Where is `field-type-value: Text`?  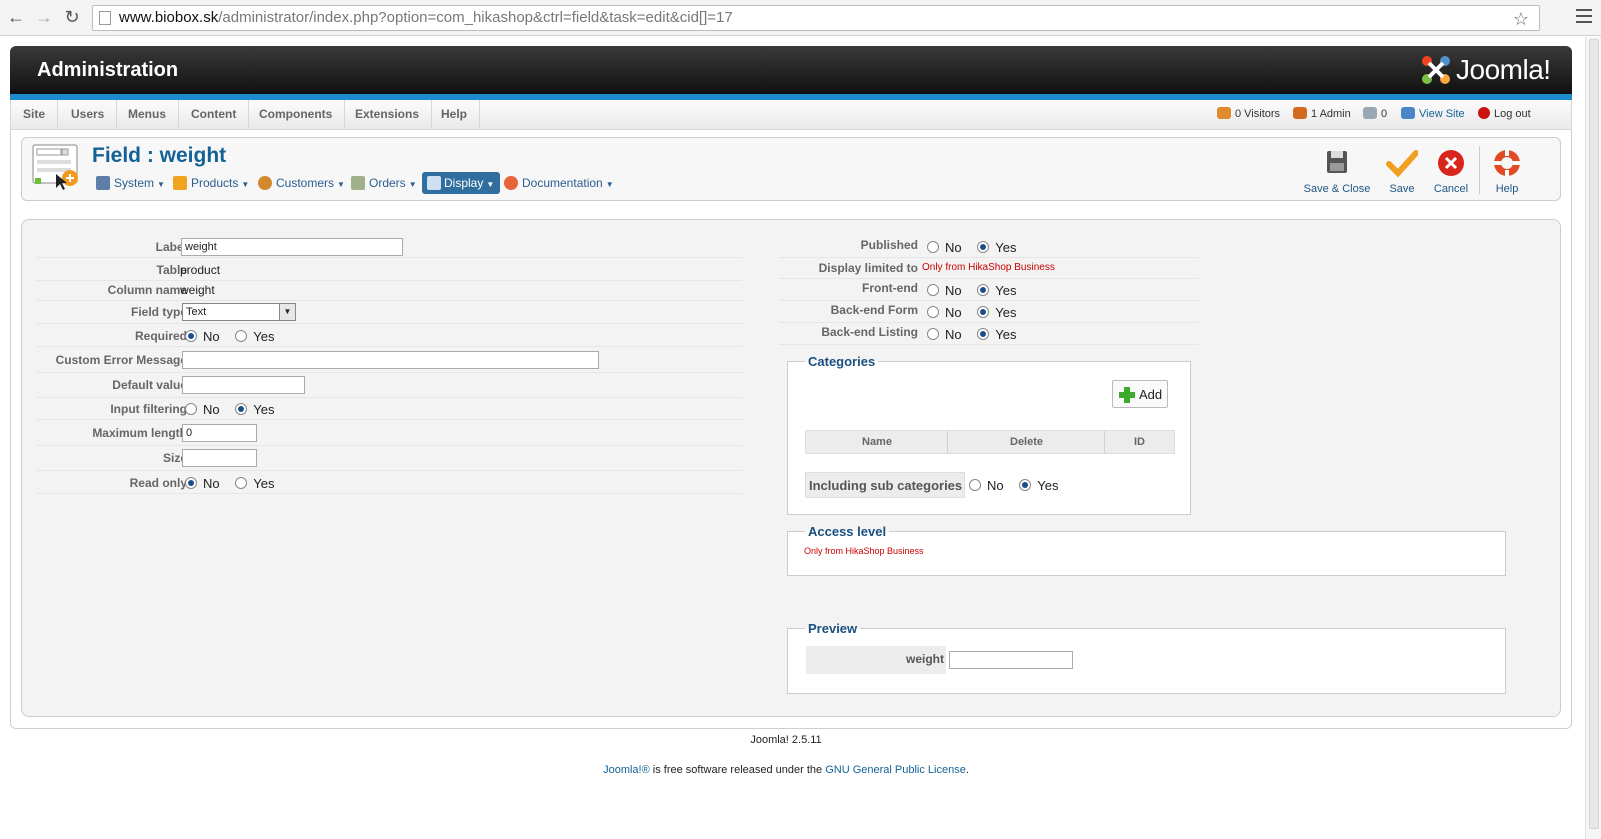 field-type-value: Text is located at coordinates (196, 312).